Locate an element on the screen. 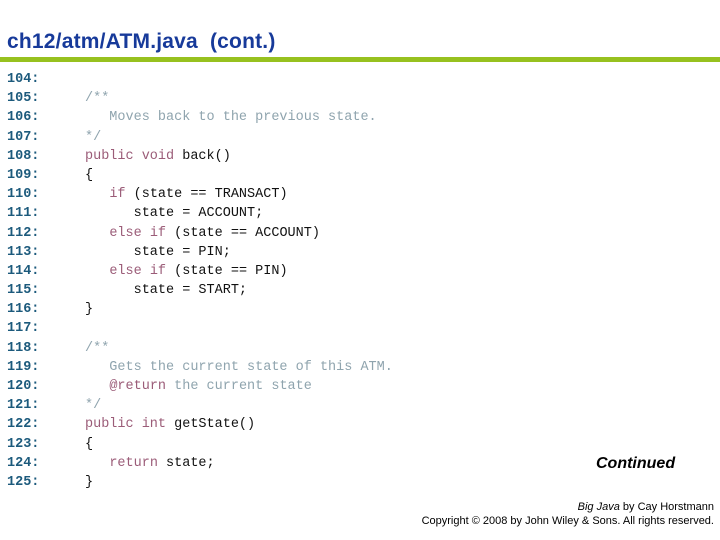 The width and height of the screenshot is (720, 540). line-code: Gets the current state of this ATM. is located at coordinates (239, 367).